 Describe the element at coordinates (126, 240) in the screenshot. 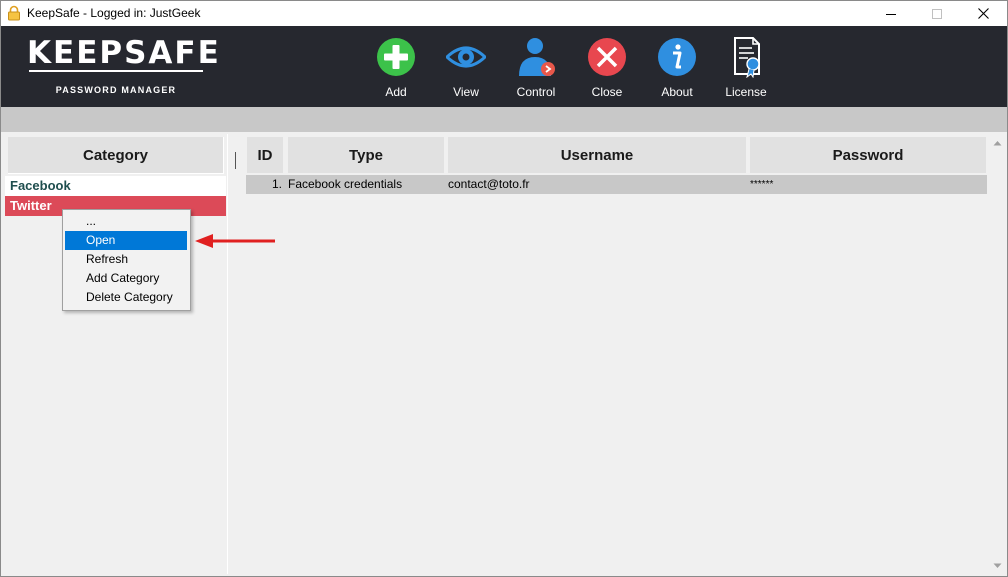

I see `menu-item-open: Open` at that location.